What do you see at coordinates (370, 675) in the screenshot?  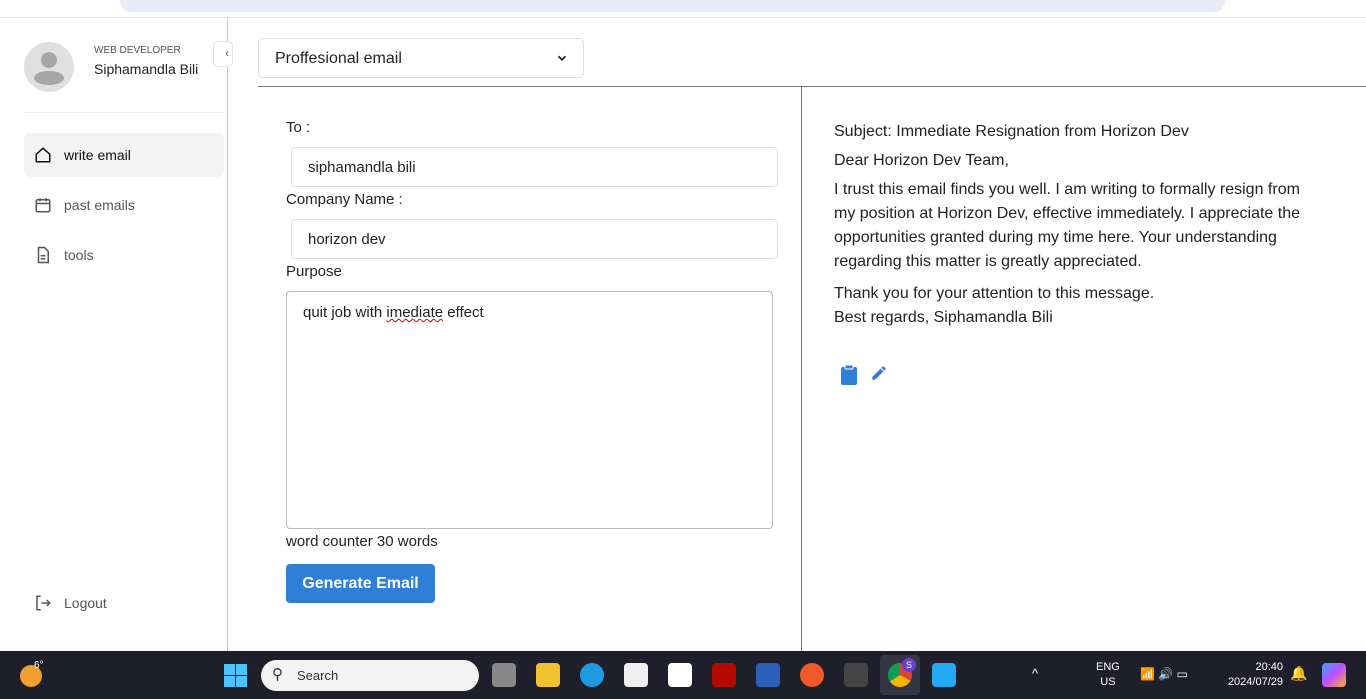 I see `taskbar-search: ⚲ Search` at bounding box center [370, 675].